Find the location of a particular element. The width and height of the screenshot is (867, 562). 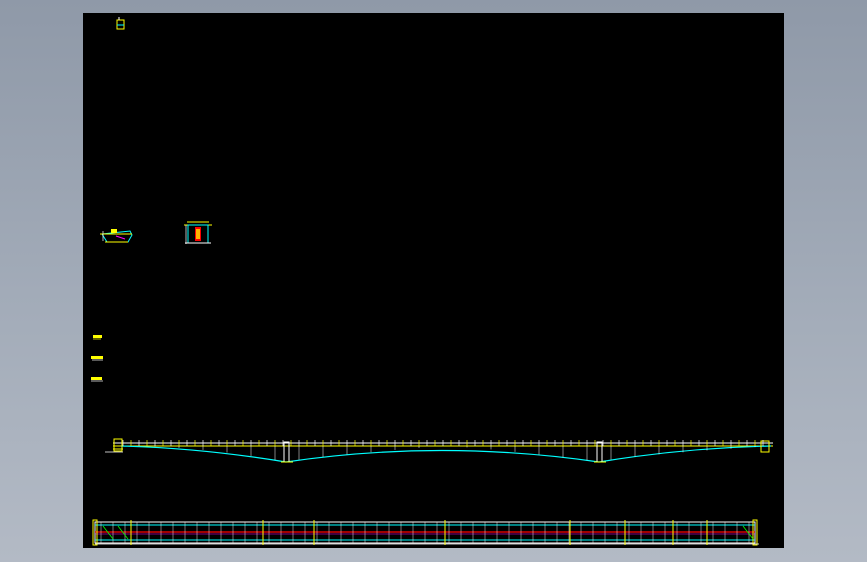

bridge-elevation is located at coordinates (439, 450).